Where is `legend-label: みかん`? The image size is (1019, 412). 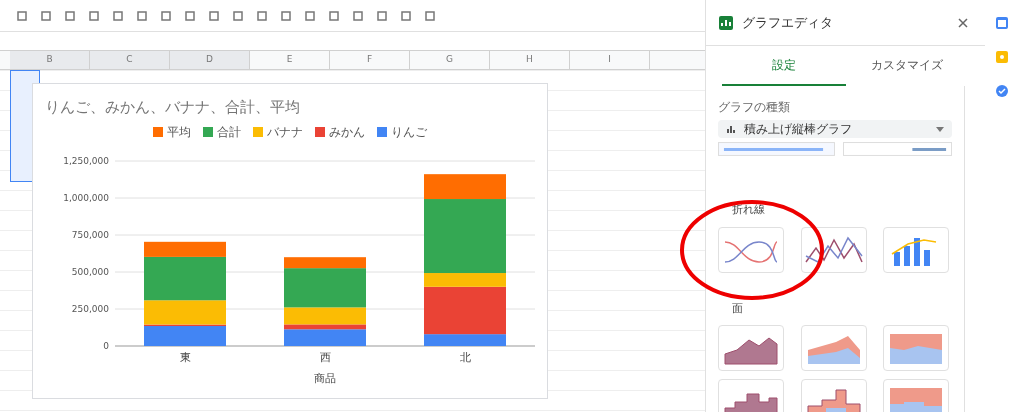 legend-label: みかん is located at coordinates (347, 132).